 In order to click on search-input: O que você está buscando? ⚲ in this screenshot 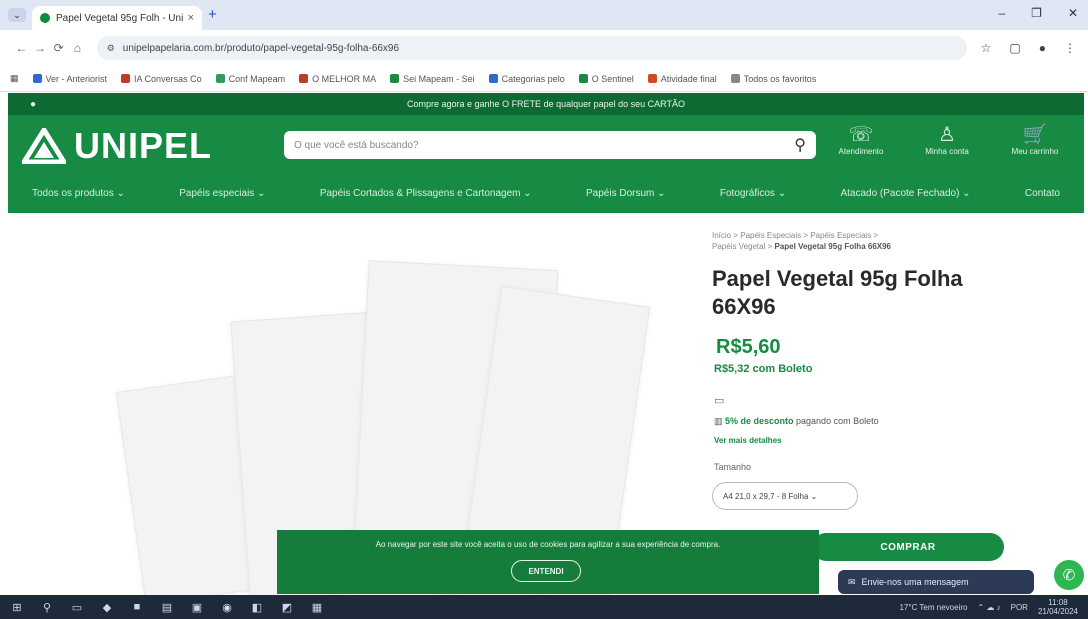, I will do `click(550, 145)`.